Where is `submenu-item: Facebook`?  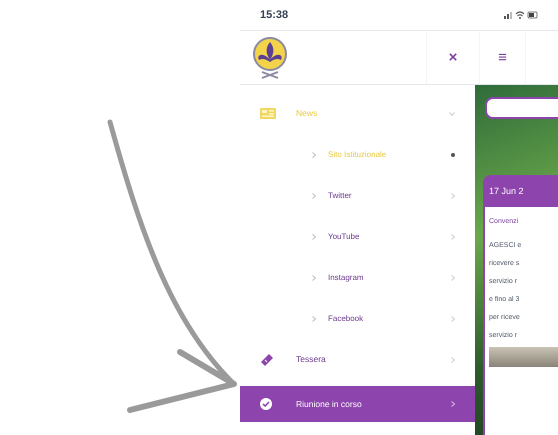 submenu-item: Facebook is located at coordinates (357, 318).